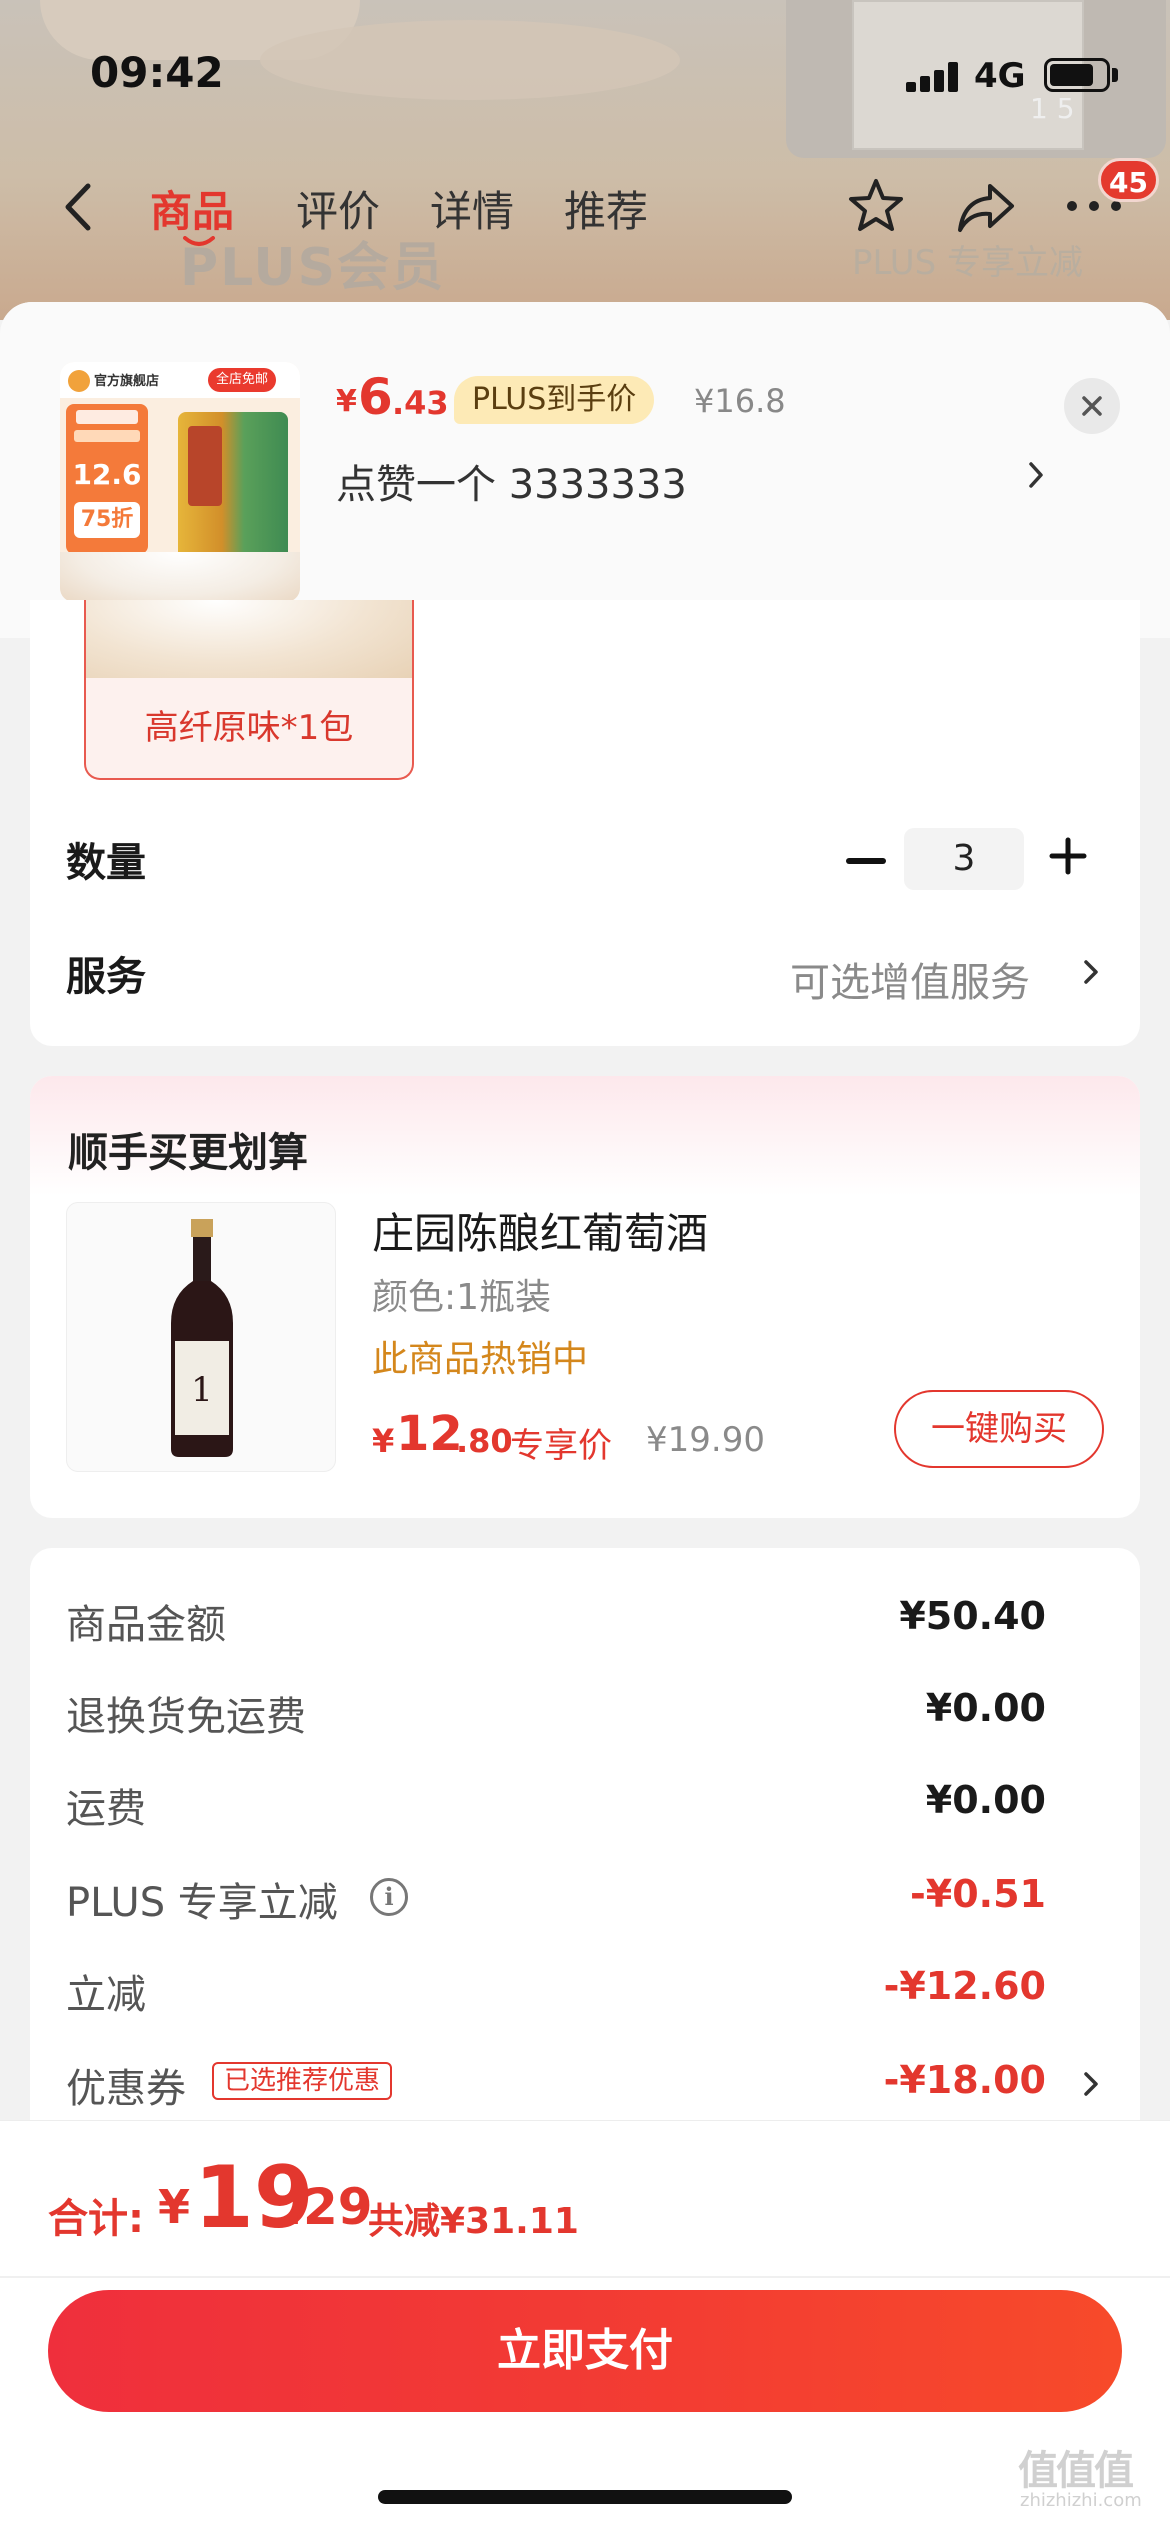 This screenshot has height=2532, width=1170. What do you see at coordinates (472, 208) in the screenshot?
I see `tab-details: 详情` at bounding box center [472, 208].